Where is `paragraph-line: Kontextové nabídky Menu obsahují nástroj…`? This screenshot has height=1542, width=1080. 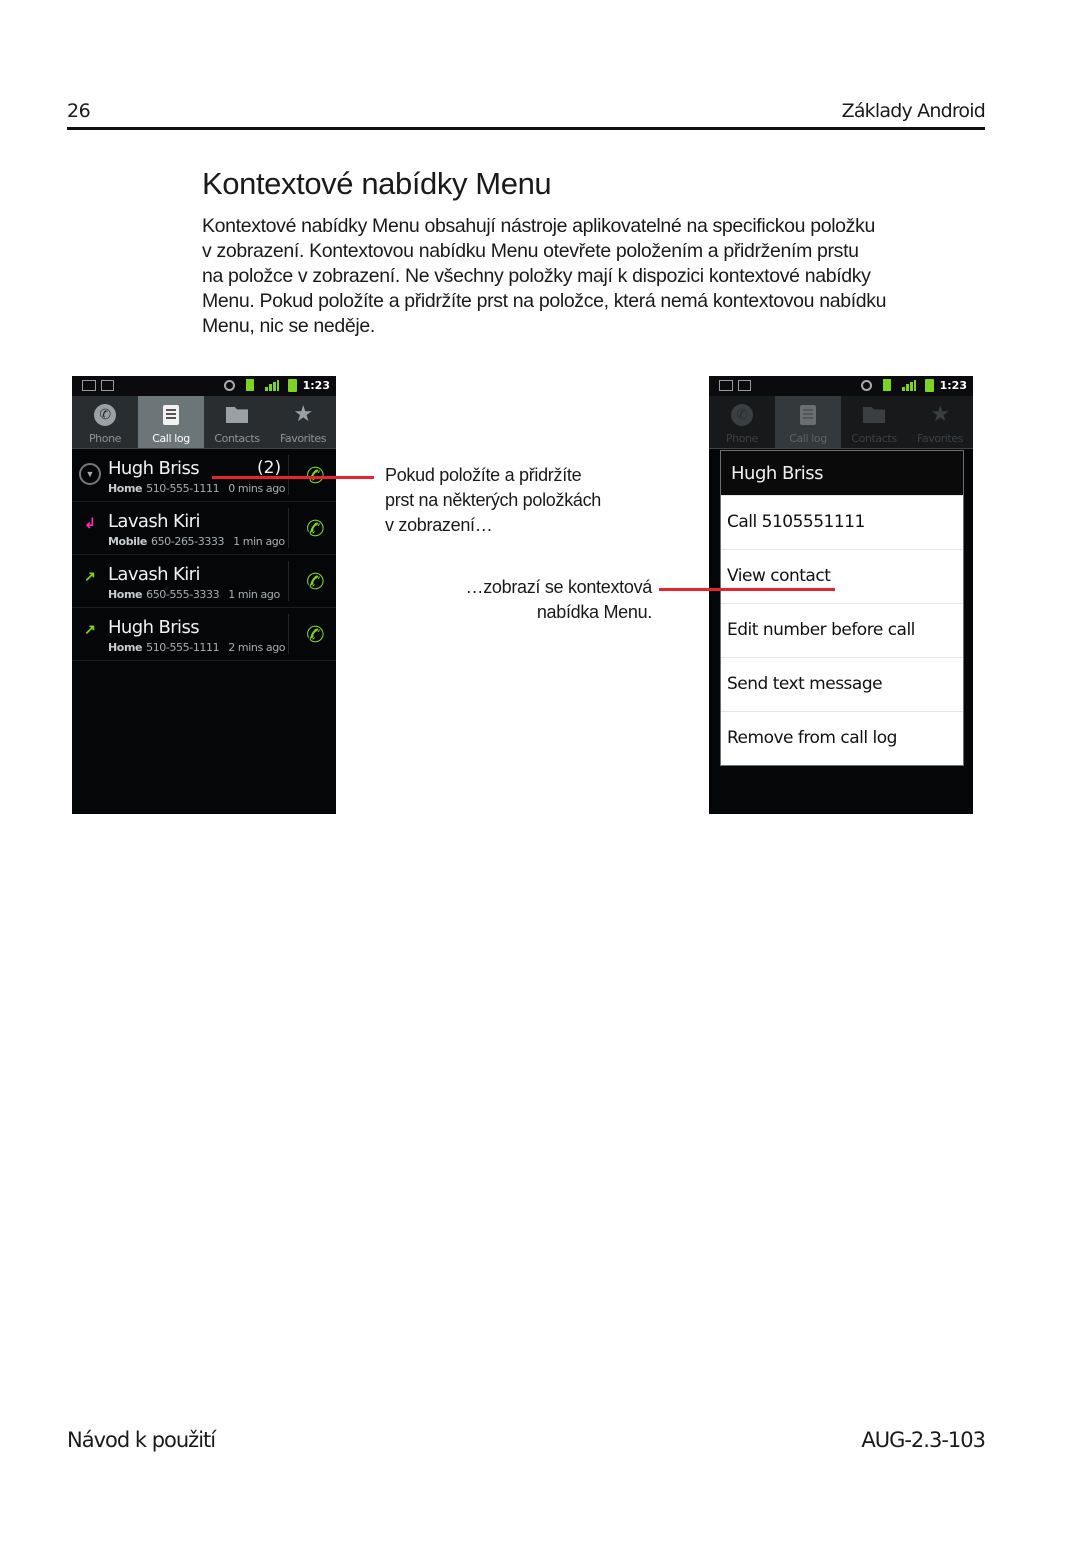
paragraph-line: Kontextové nabídky Menu obsahují nástroj… is located at coordinates (538, 226).